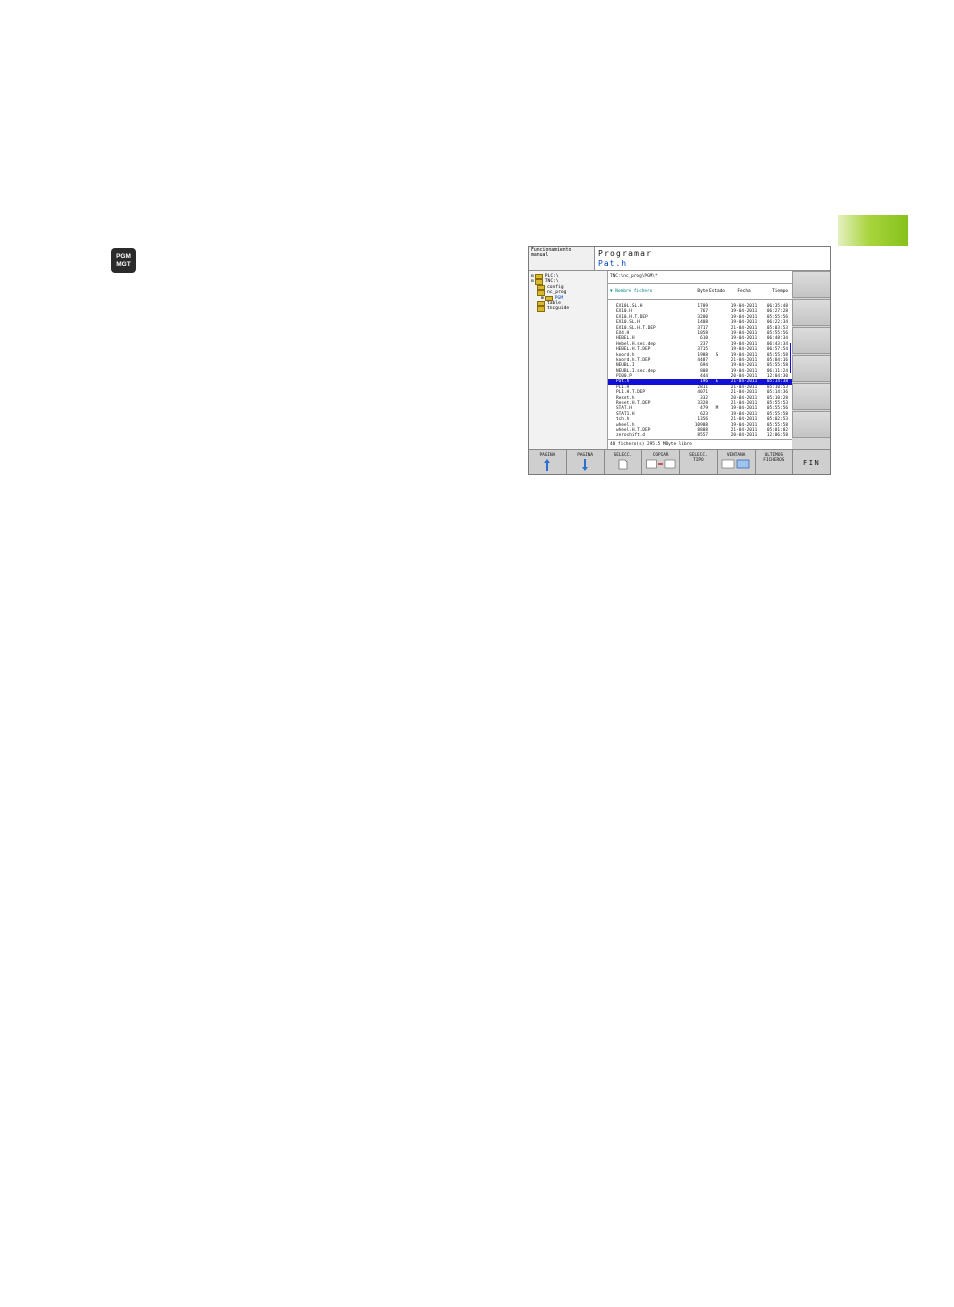 Image resolution: width=954 pixels, height=1307 pixels. I want to click on program-mode-title: Programar, so click(625, 253).